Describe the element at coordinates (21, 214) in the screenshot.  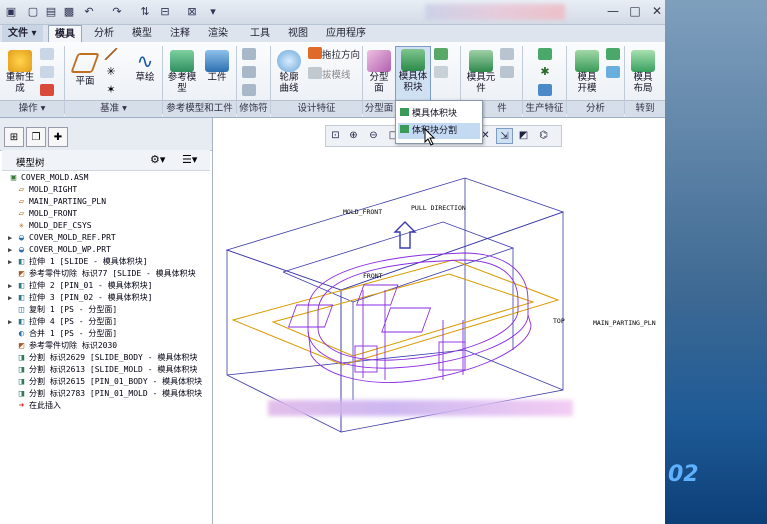
I see `datum-plane-icon: ▱` at that location.